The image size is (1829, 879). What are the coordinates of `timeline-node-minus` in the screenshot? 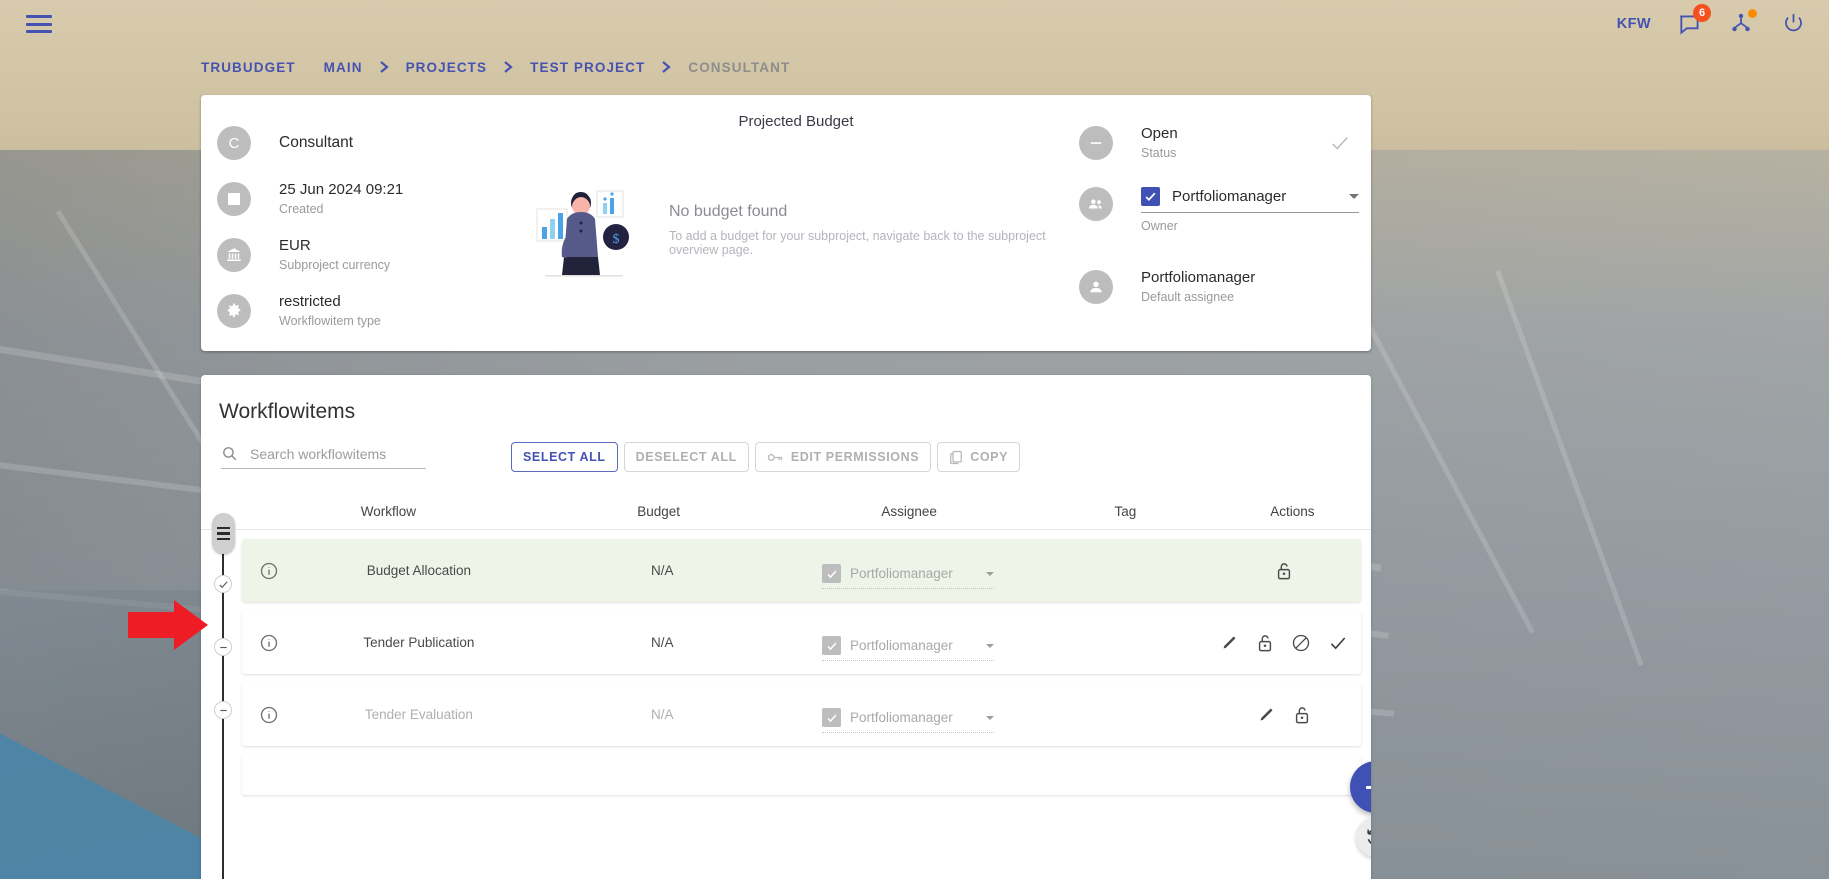 It's located at (223, 710).